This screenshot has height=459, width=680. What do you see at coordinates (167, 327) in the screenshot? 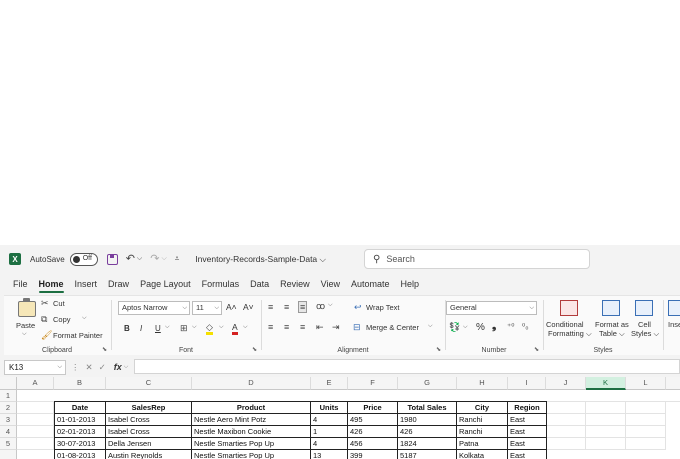
I see `underline-dropdown-icon: ⌵` at bounding box center [167, 327].